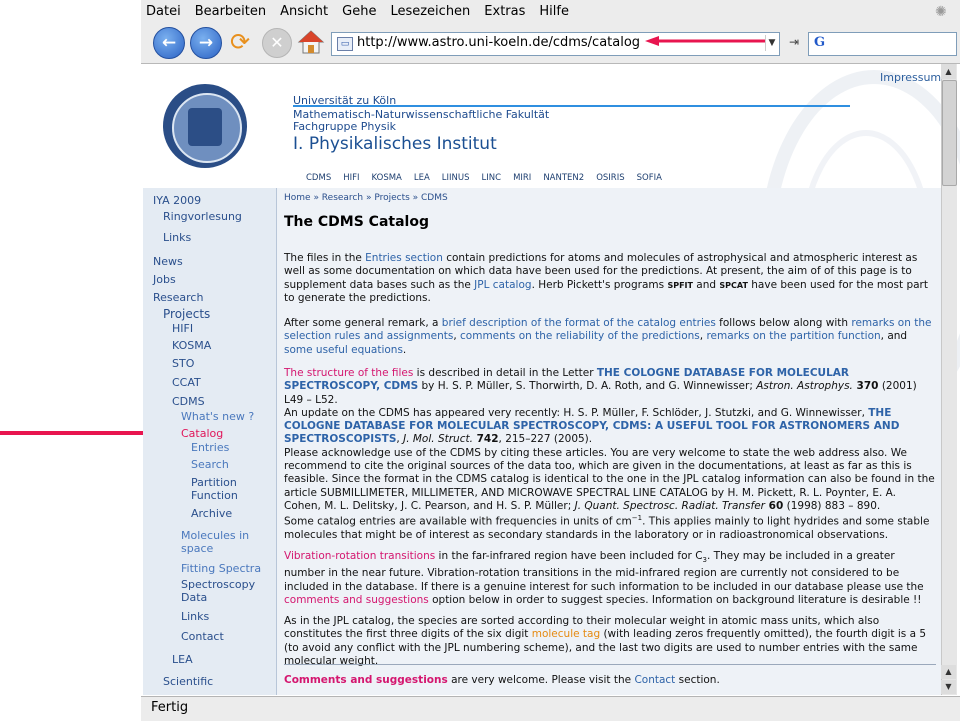  Describe the element at coordinates (277, 43) in the screenshot. I see `stop-button: ✕` at that location.